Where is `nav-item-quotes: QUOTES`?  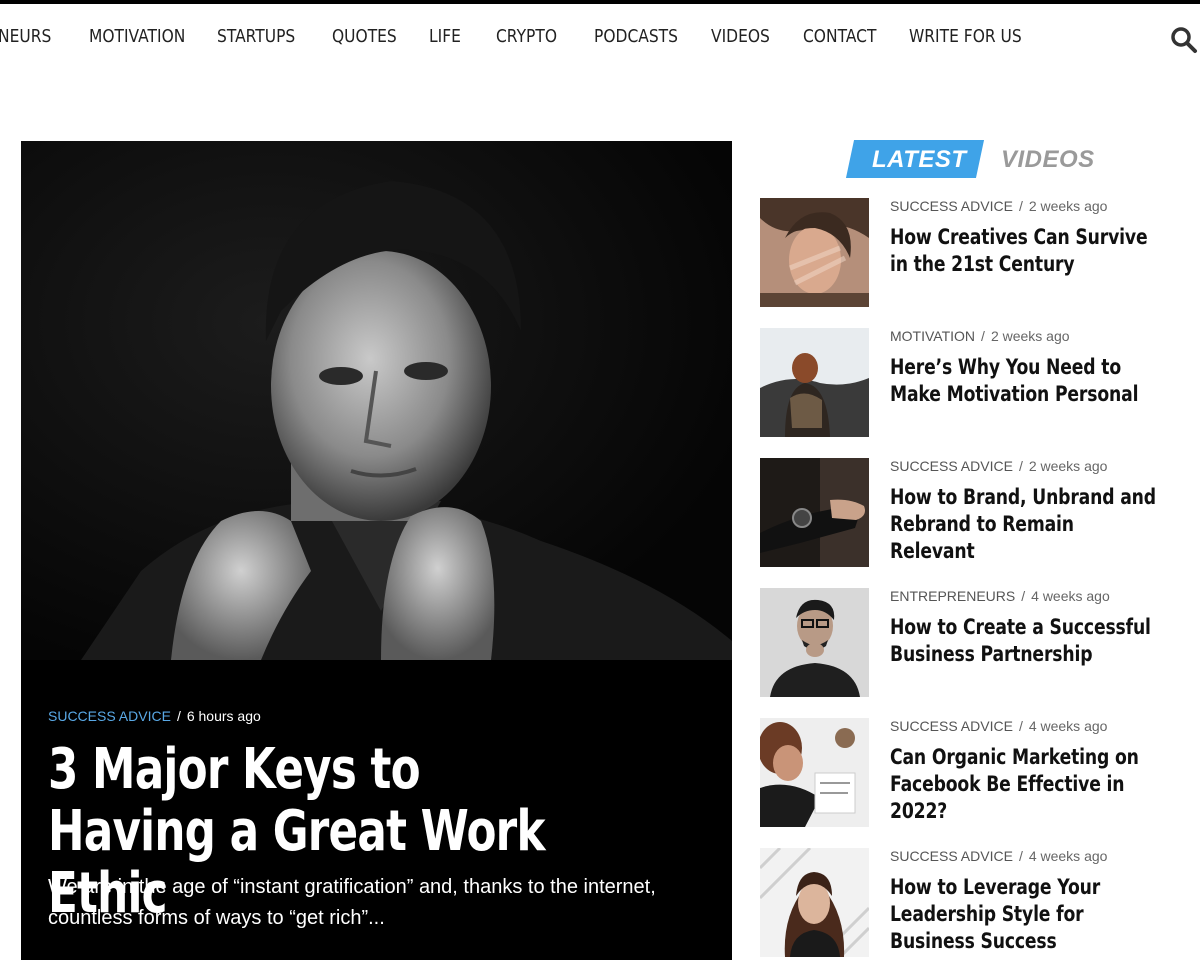 nav-item-quotes: QUOTES is located at coordinates (364, 36).